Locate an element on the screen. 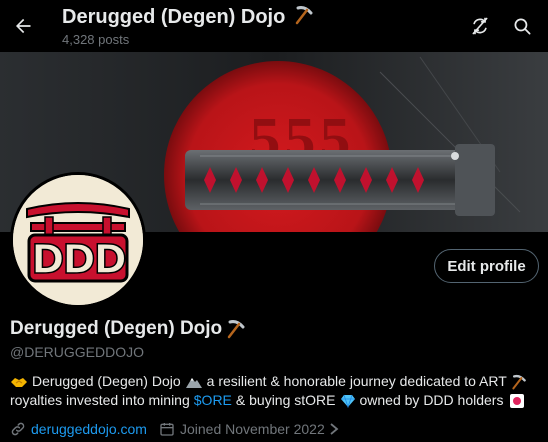 Image resolution: width=548 pixels, height=442 pixels. katana-handle is located at coordinates (330, 180).